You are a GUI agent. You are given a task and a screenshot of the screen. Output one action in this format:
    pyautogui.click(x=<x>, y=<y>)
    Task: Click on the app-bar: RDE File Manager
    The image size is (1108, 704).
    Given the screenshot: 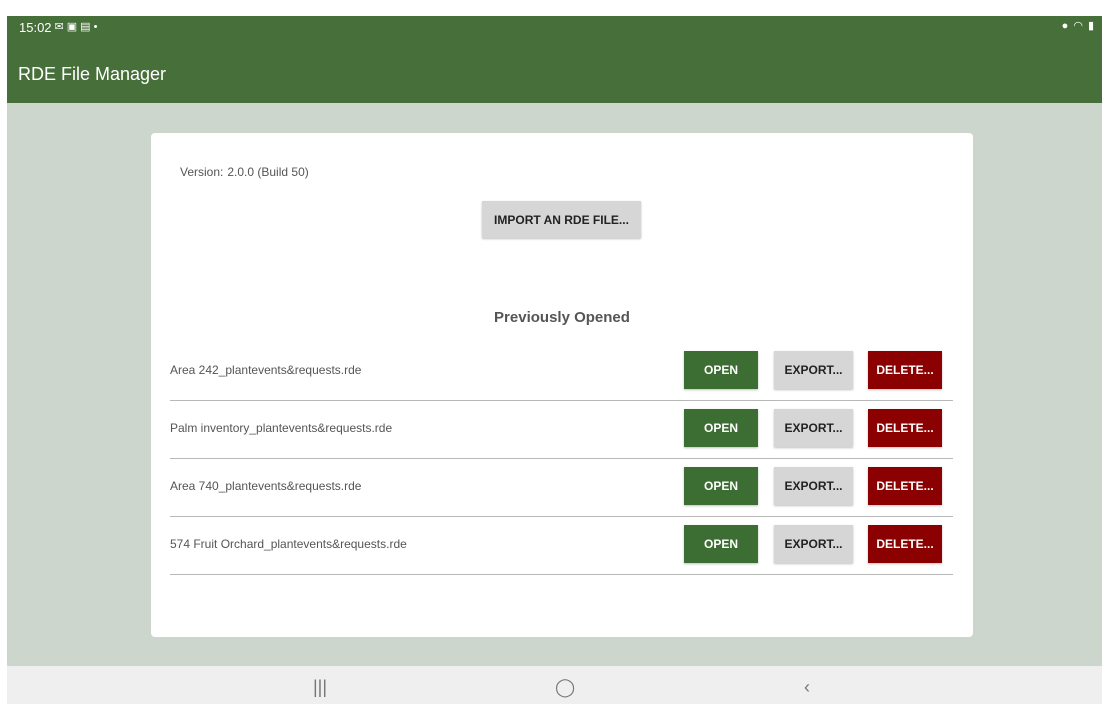 What is the action you would take?
    pyautogui.click(x=554, y=70)
    